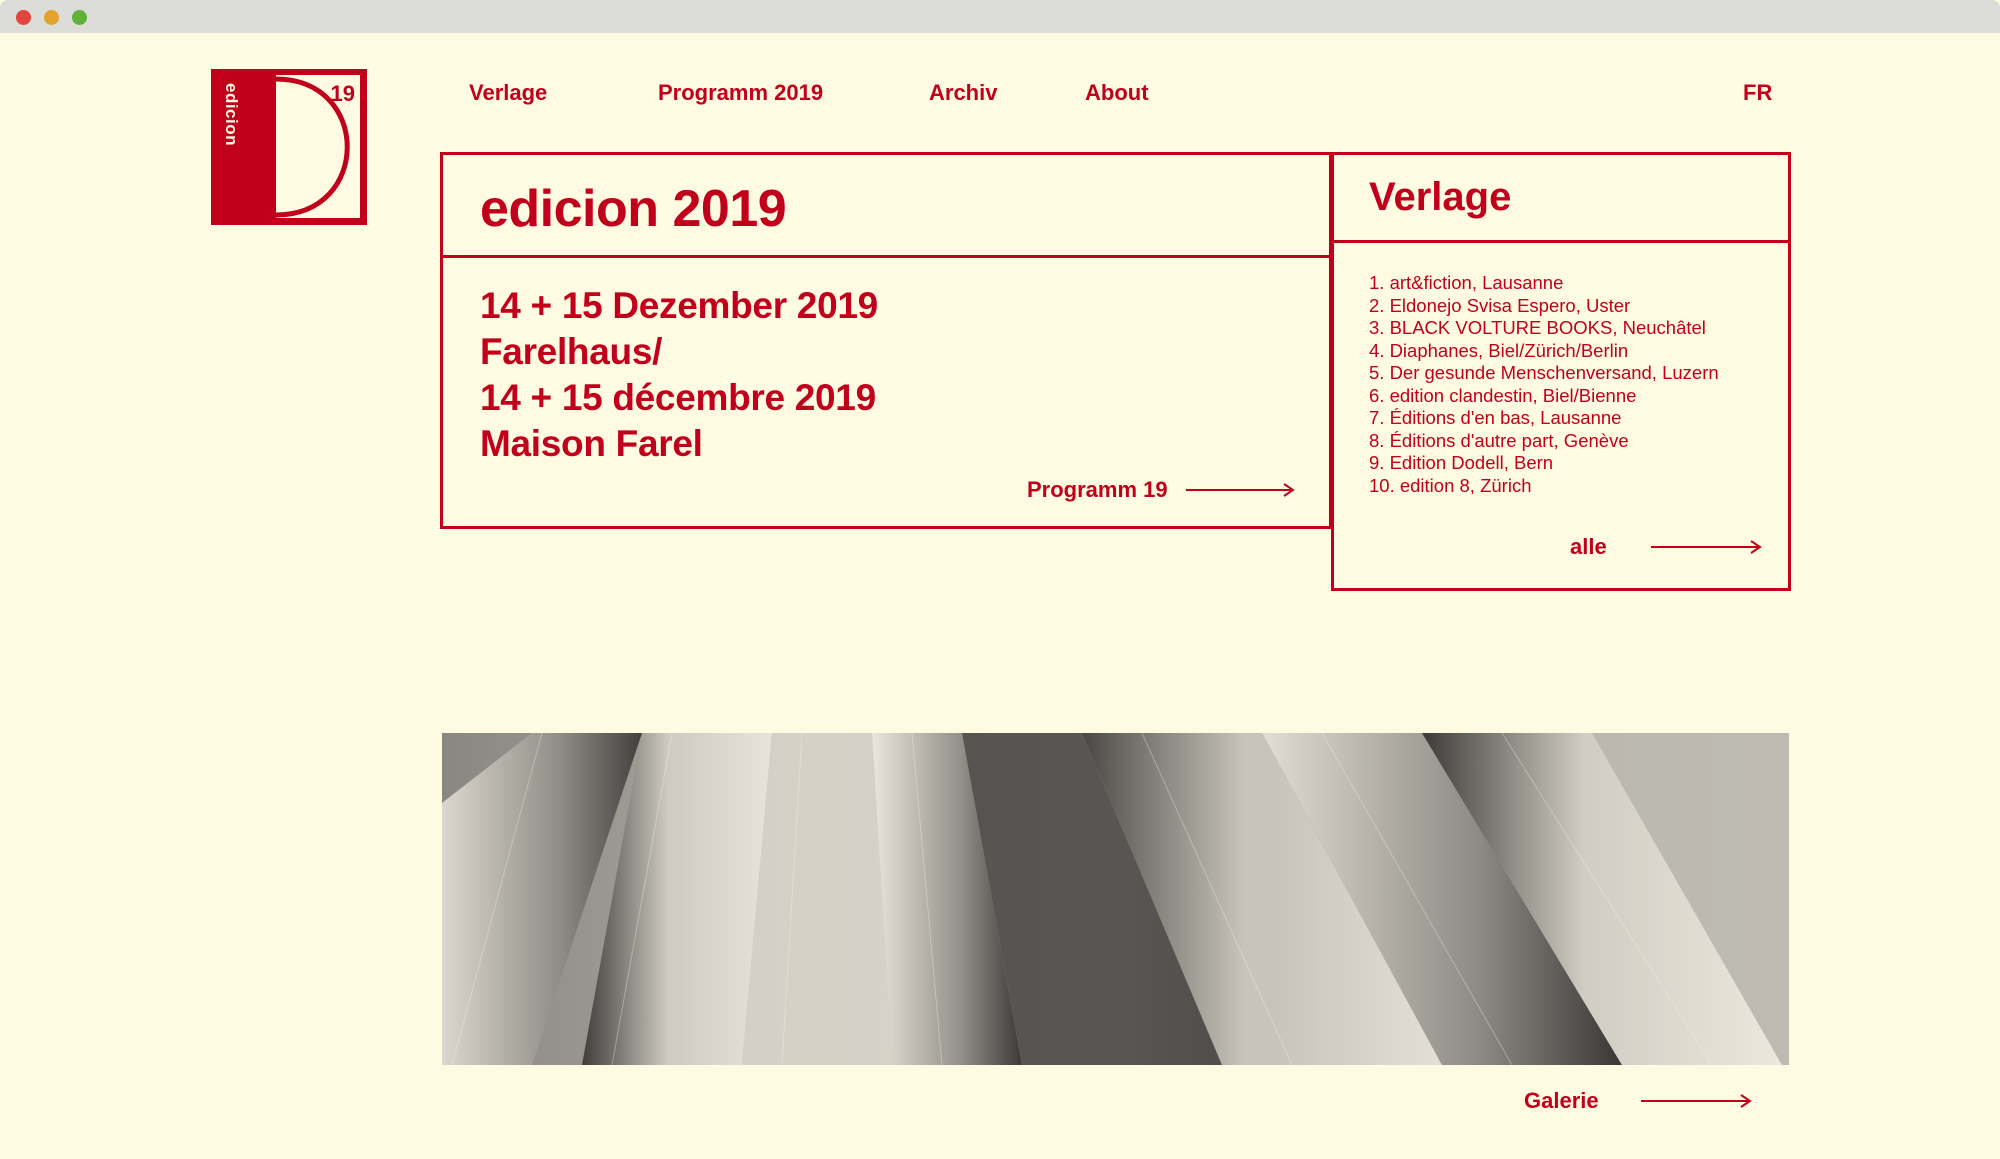 This screenshot has height=1159, width=2000. I want to click on program-link-label: Programm 19, so click(1097, 489).